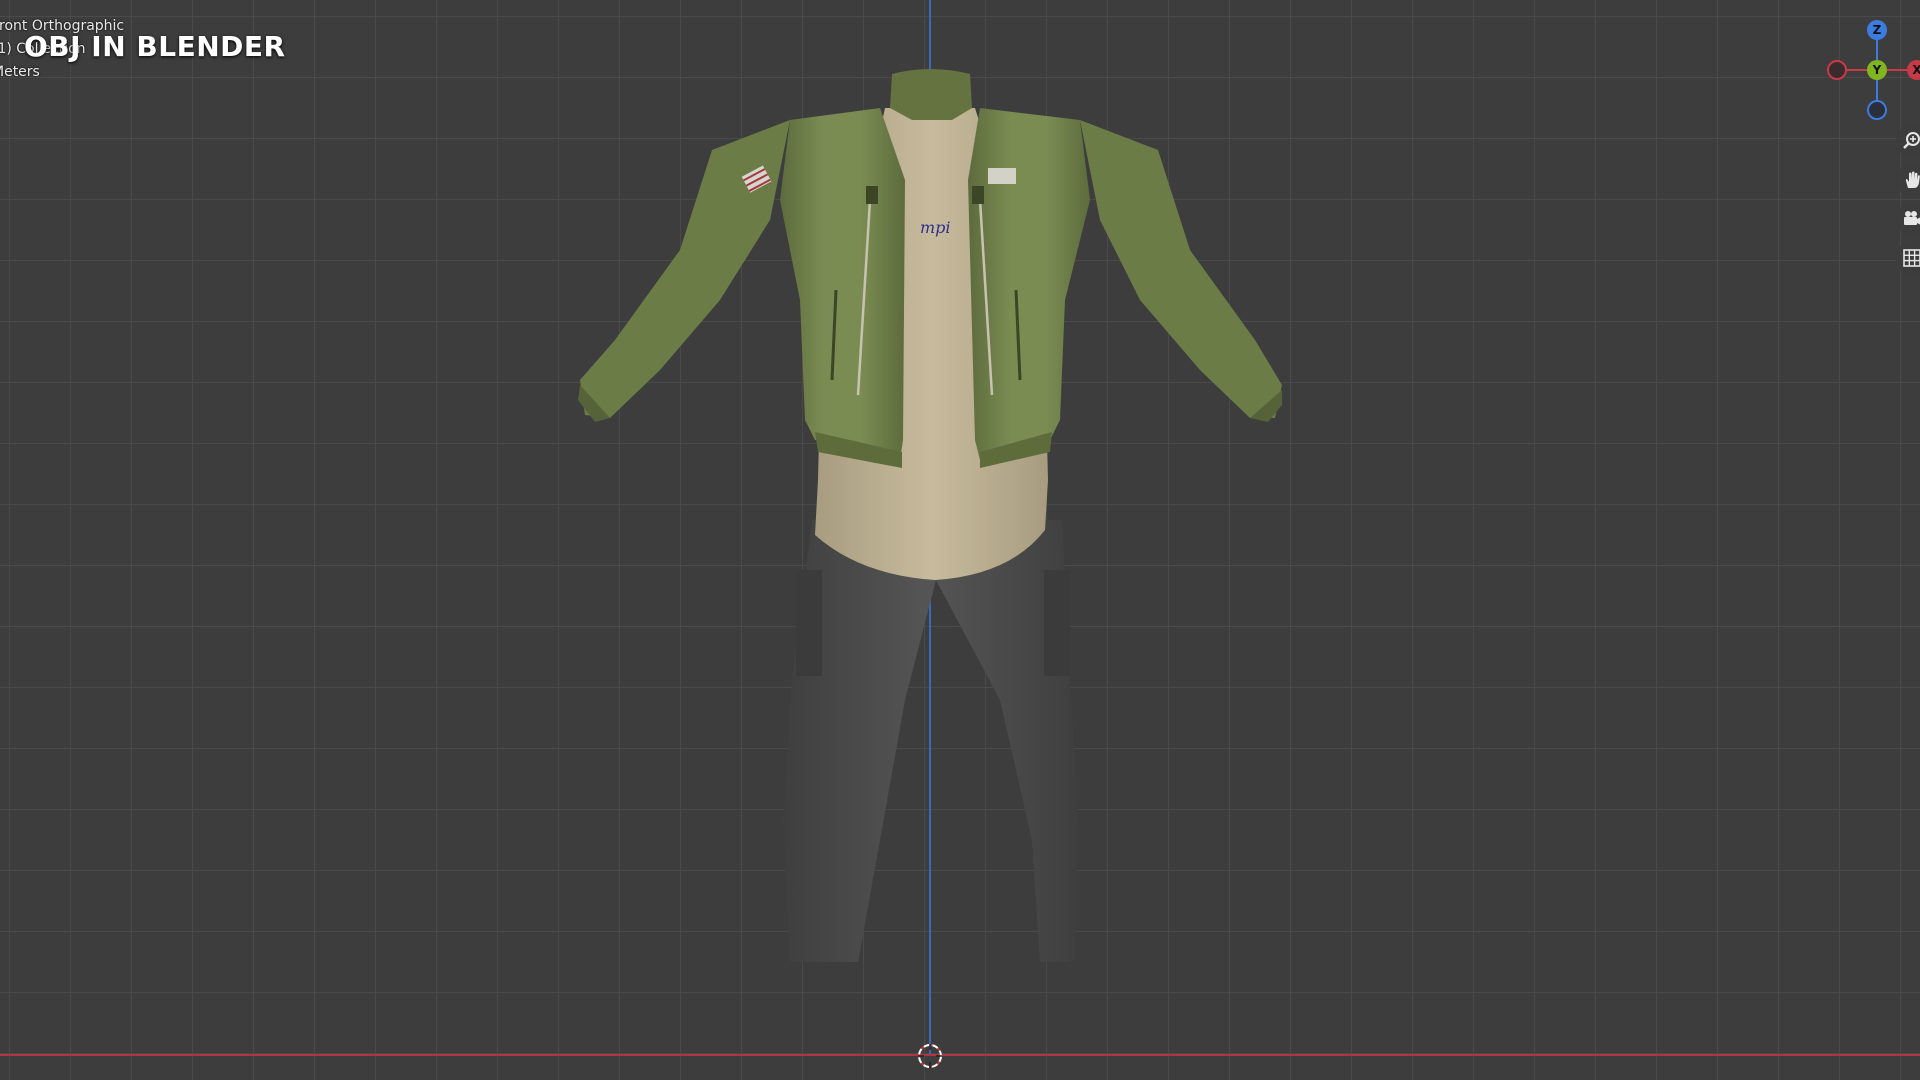  What do you see at coordinates (935, 227) in the screenshot?
I see `svg-text: mpi` at bounding box center [935, 227].